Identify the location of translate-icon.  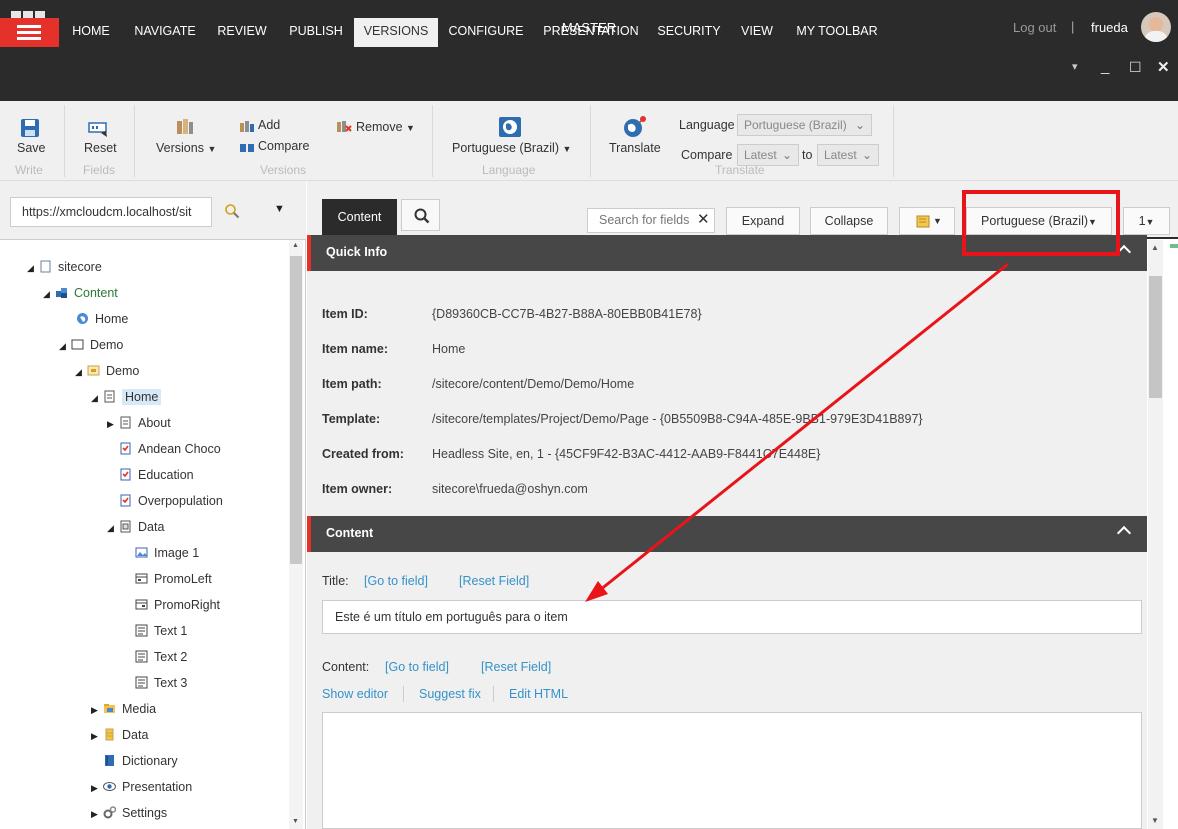
(635, 127).